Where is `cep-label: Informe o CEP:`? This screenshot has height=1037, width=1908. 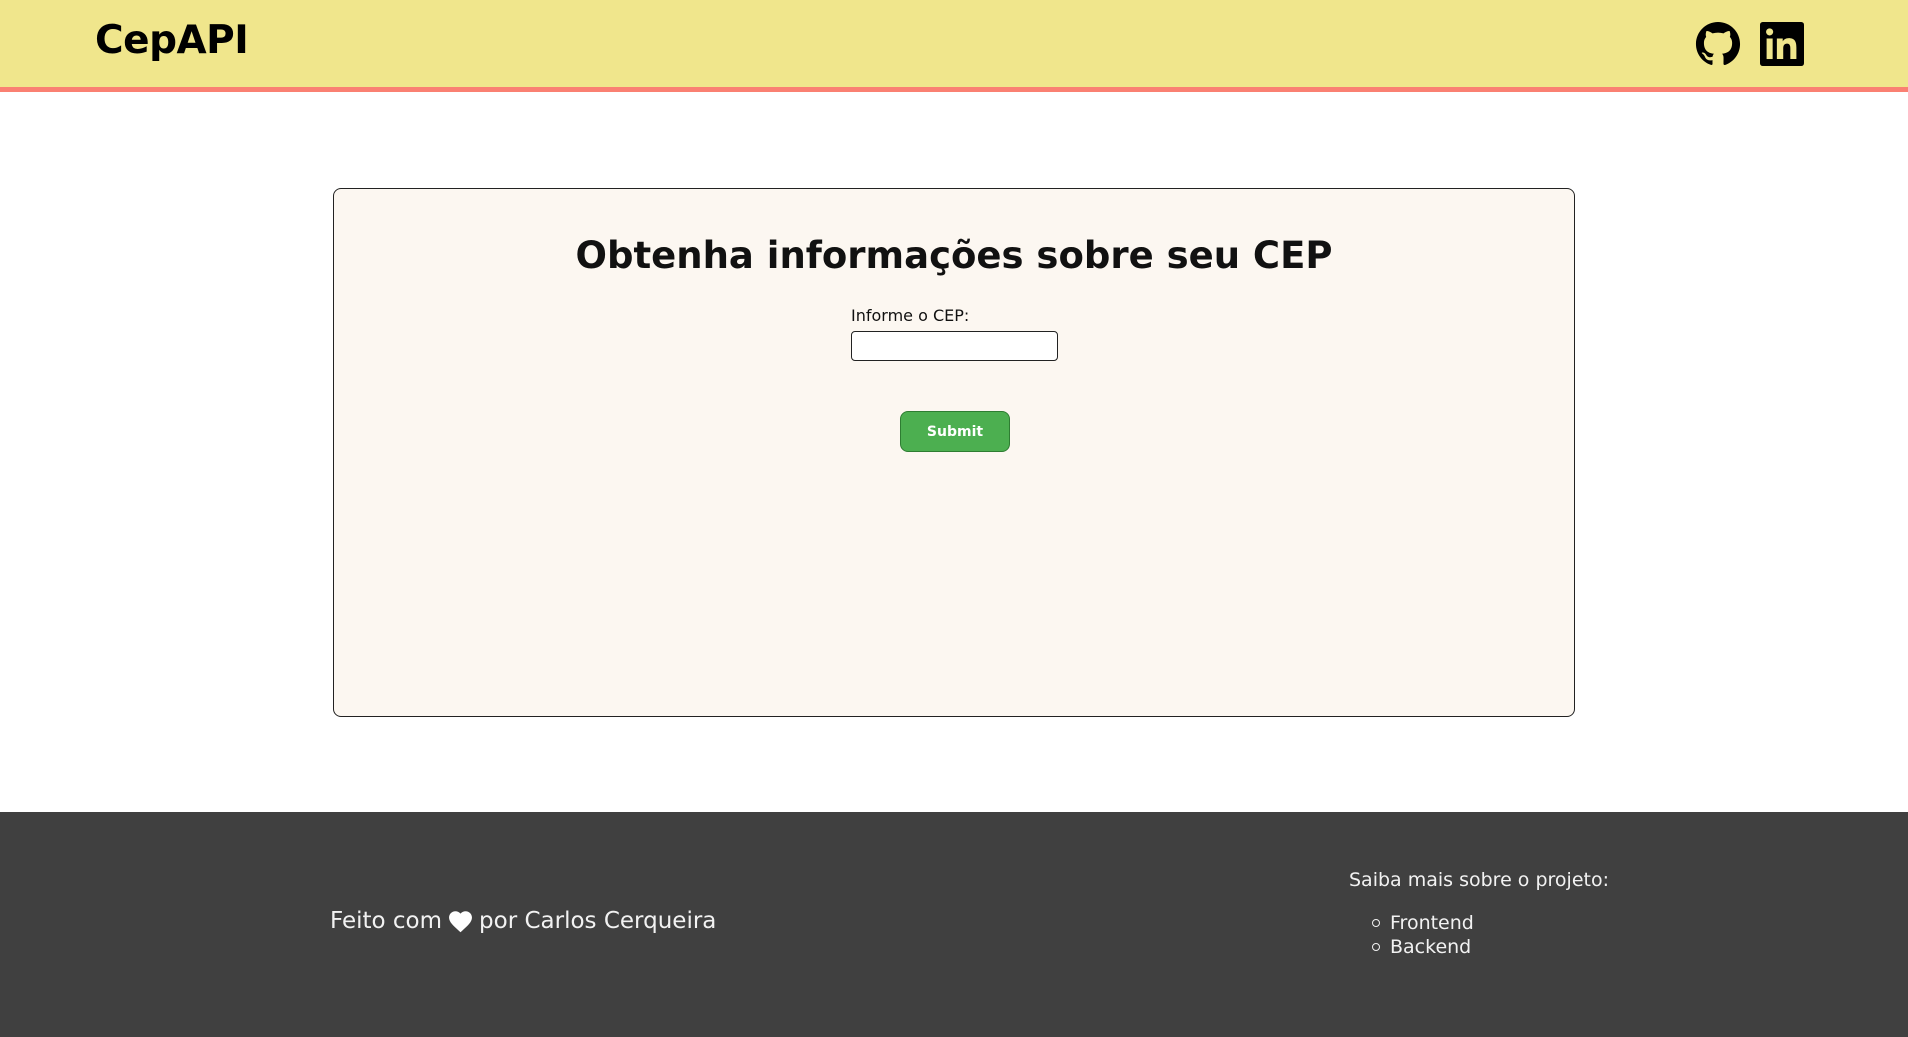
cep-label: Informe o CEP: is located at coordinates (910, 315).